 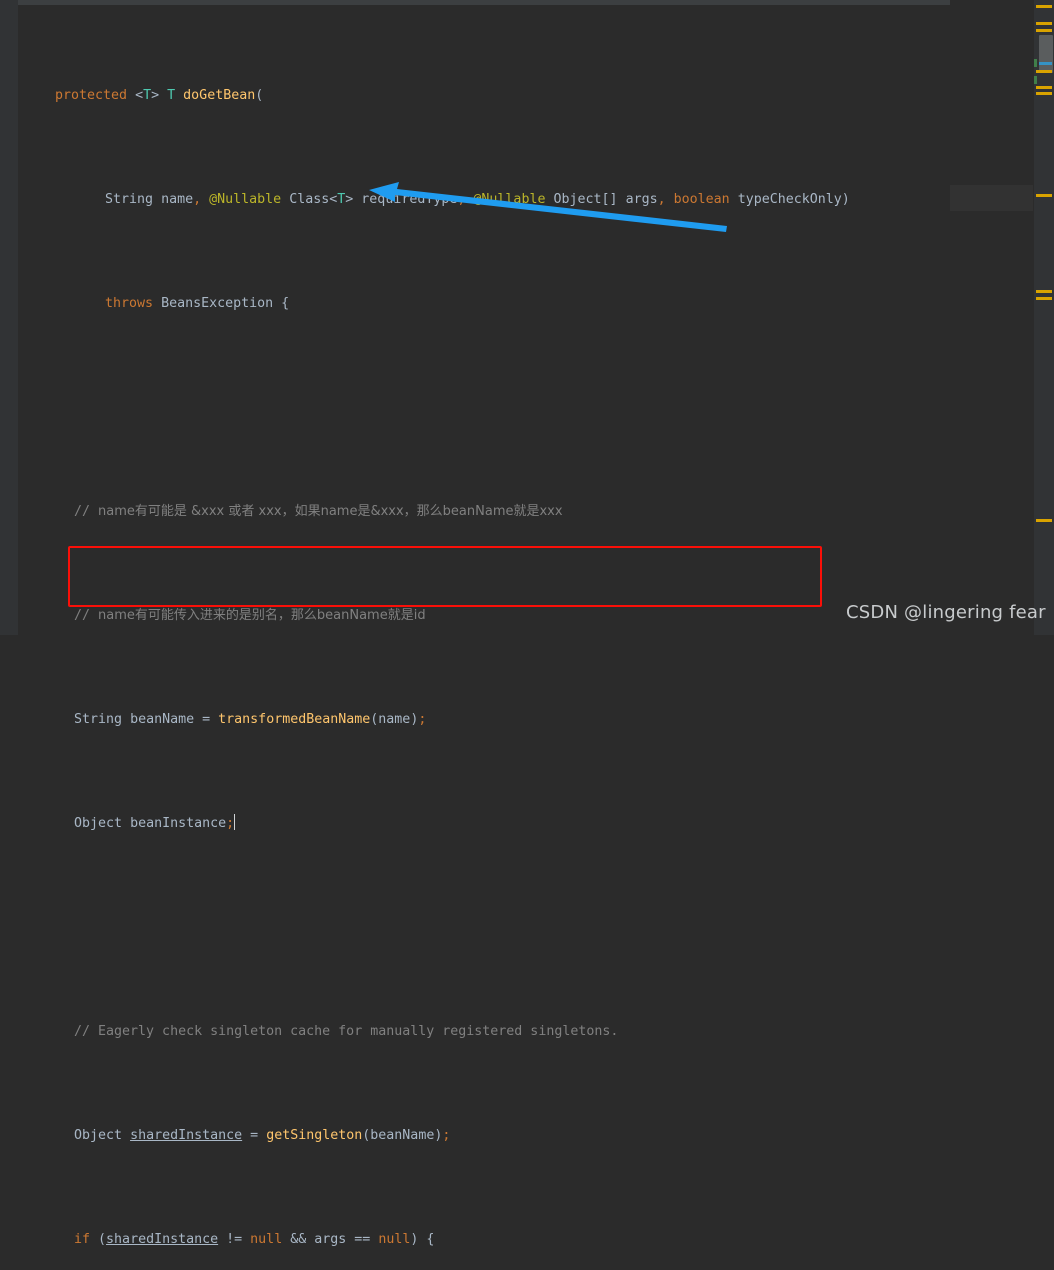 What do you see at coordinates (91, 95) in the screenshot?
I see `token-keyword: protected` at bounding box center [91, 95].